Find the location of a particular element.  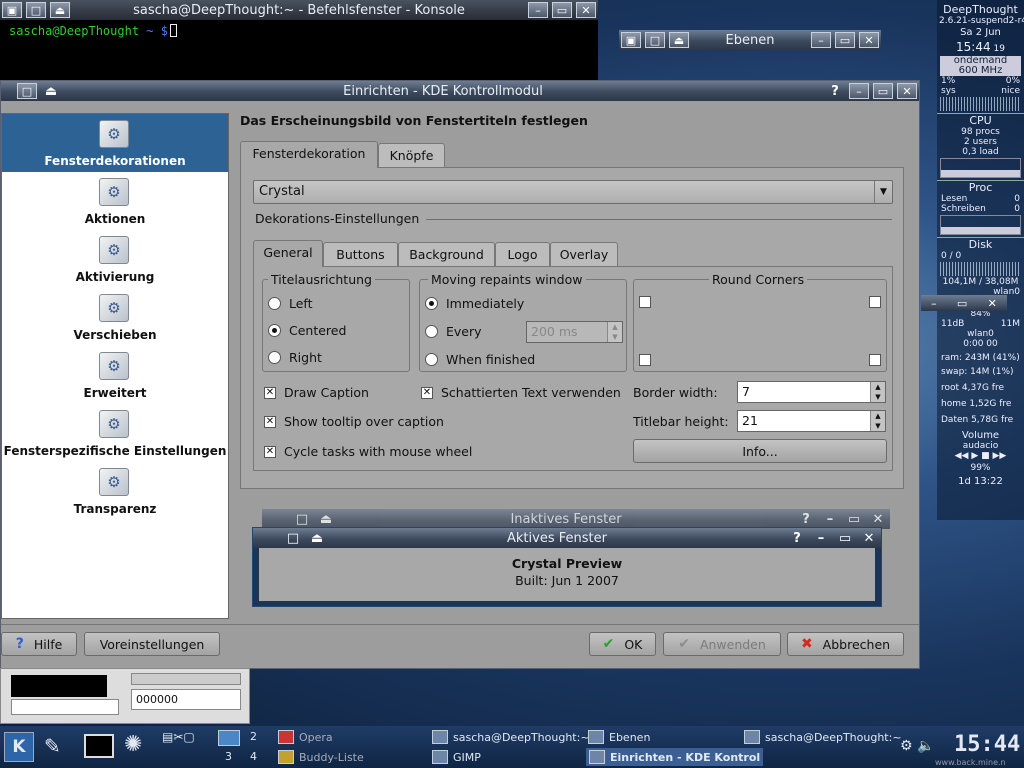

task-ebenen: Ebenen is located at coordinates (619, 737).